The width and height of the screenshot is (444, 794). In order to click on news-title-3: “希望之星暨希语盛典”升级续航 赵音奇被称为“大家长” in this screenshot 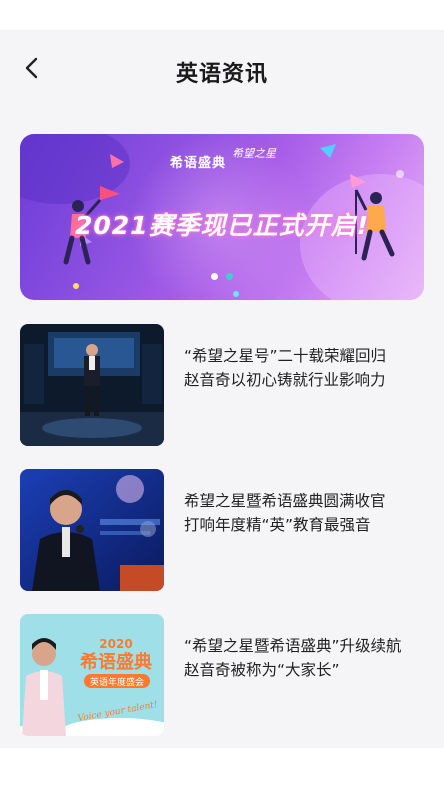, I will do `click(304, 658)`.